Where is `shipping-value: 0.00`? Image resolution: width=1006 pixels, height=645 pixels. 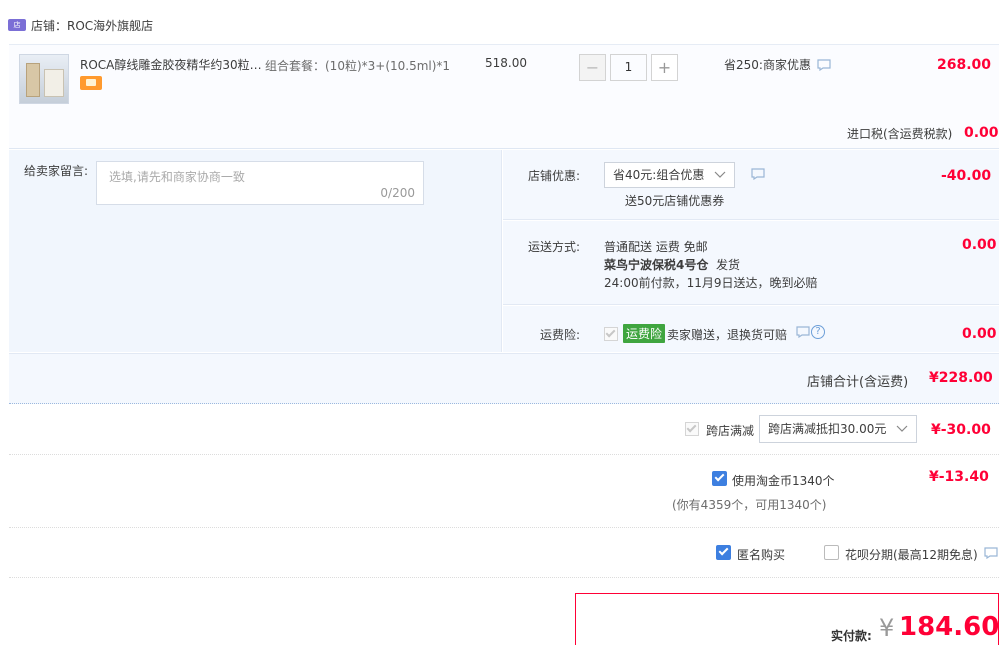 shipping-value: 0.00 is located at coordinates (979, 245).